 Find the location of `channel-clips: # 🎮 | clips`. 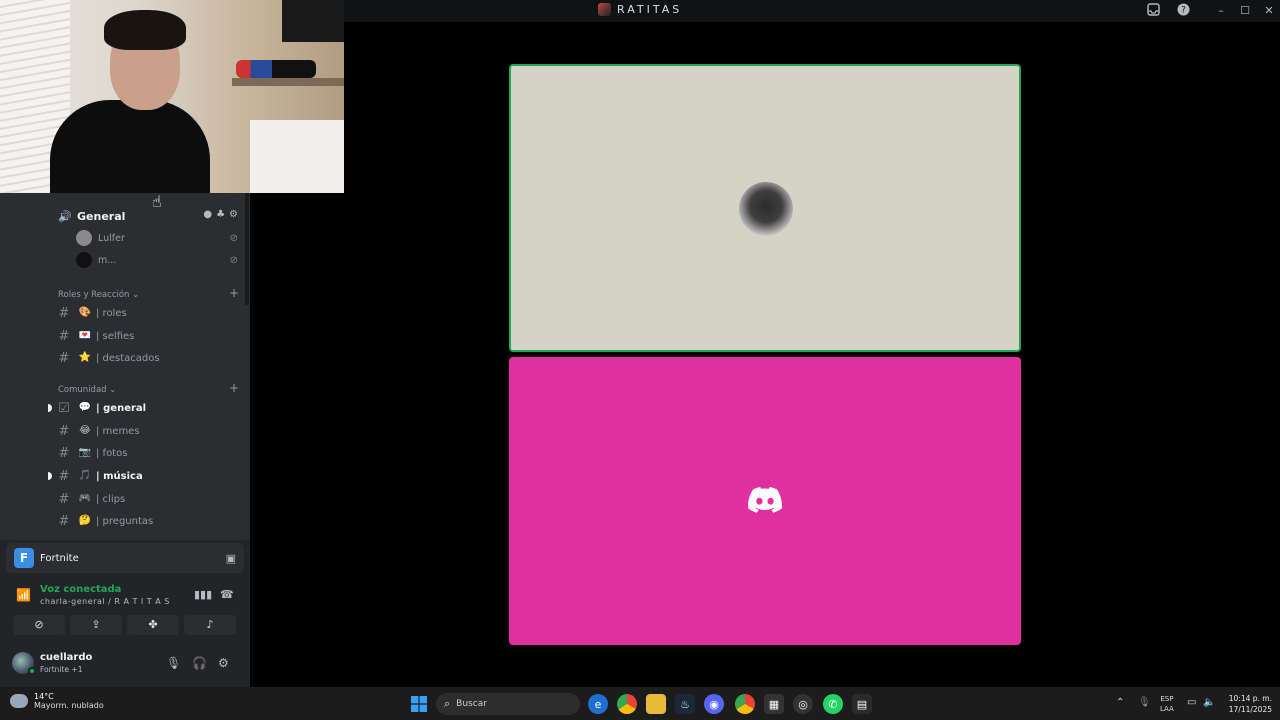

channel-clips: # 🎮 | clips is located at coordinates (151, 499).